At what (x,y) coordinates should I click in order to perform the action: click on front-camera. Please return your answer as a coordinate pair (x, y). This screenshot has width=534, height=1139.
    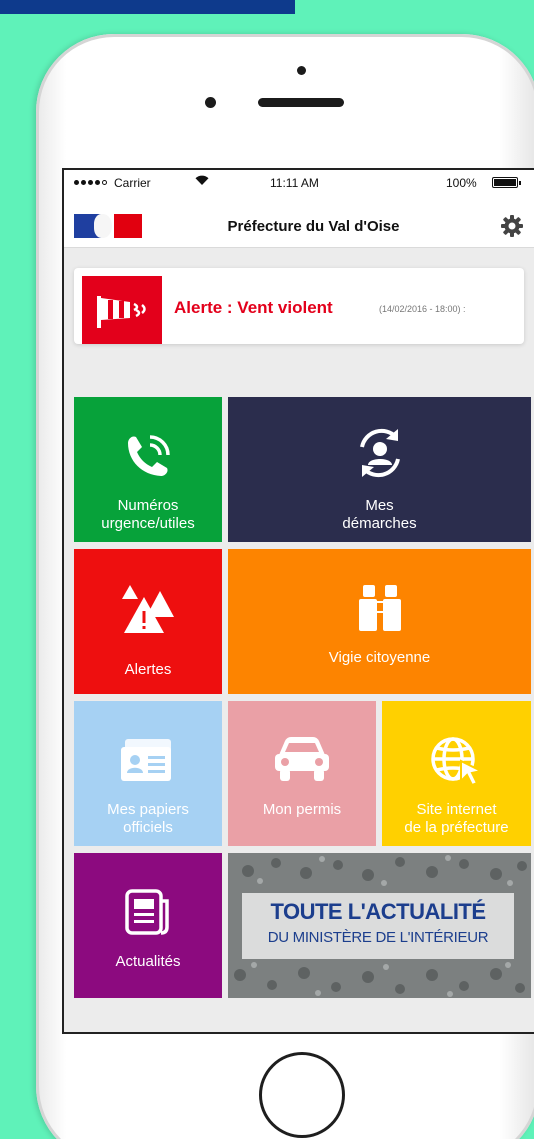
    Looking at the image, I should click on (301, 70).